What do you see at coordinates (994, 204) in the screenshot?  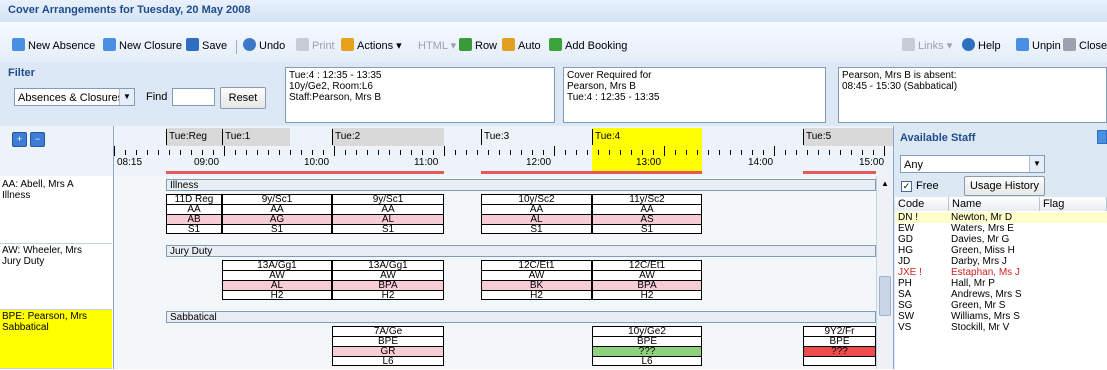 I see `column-header-name: Name` at bounding box center [994, 204].